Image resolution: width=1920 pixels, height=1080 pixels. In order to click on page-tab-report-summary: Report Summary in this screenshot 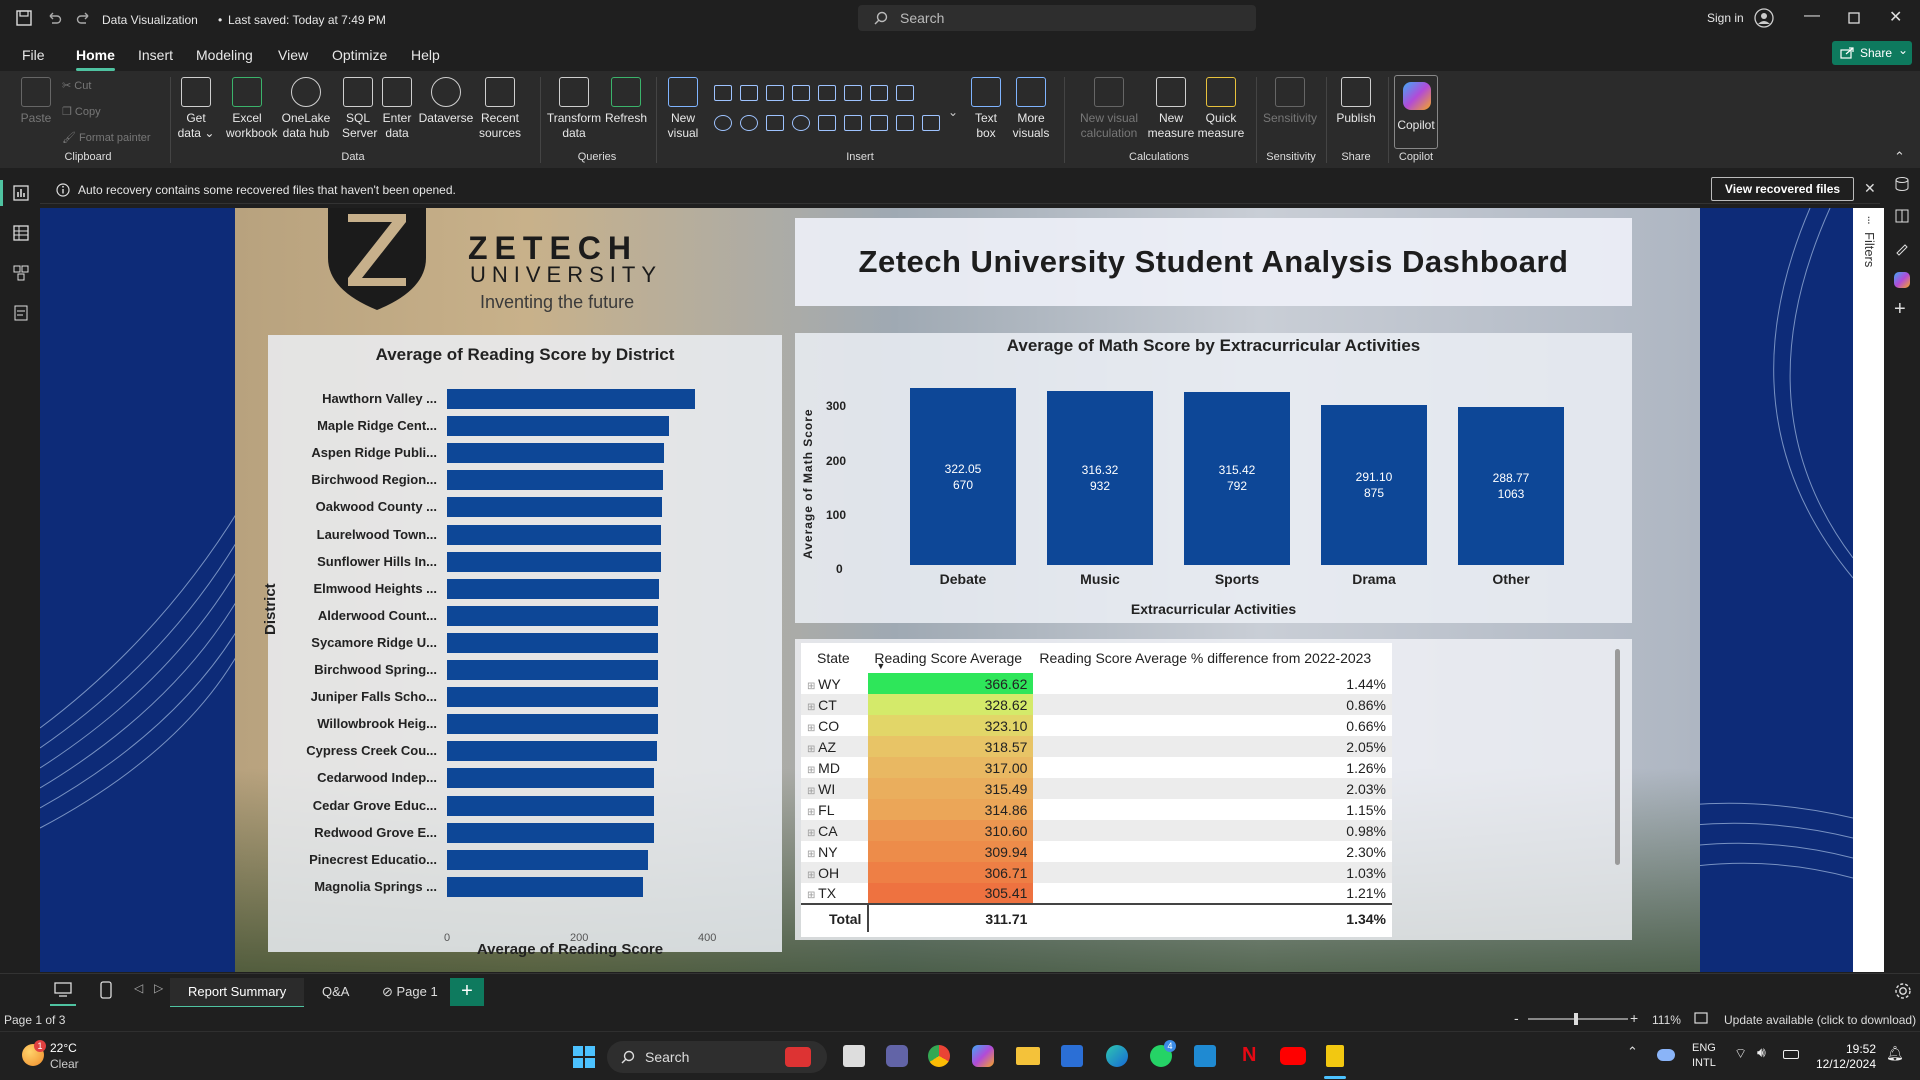, I will do `click(237, 993)`.